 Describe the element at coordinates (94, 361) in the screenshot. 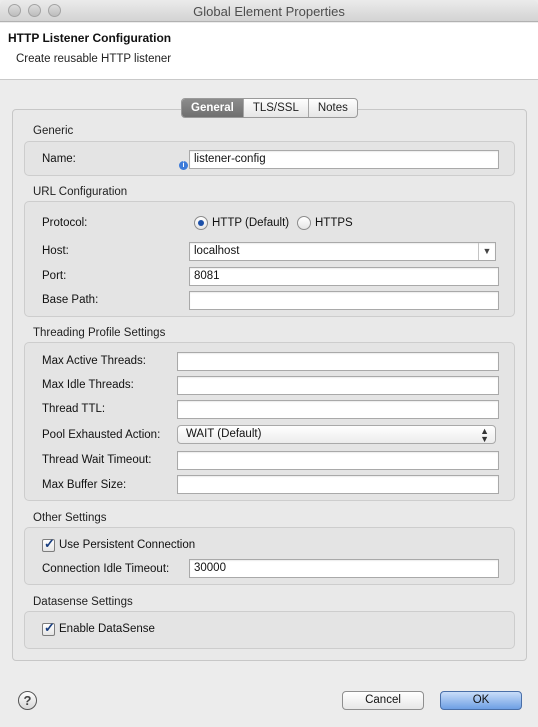

I see `max-active-threads-label: Max Active Threads:` at that location.